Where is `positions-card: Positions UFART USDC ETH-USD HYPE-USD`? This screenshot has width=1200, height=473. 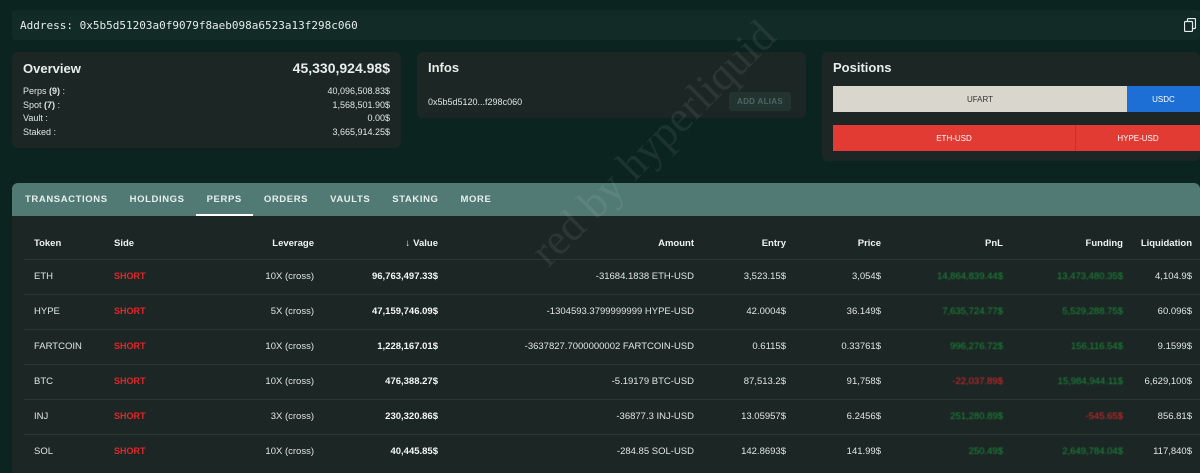
positions-card: Positions UFART USDC ETH-USD HYPE-USD is located at coordinates (1011, 106).